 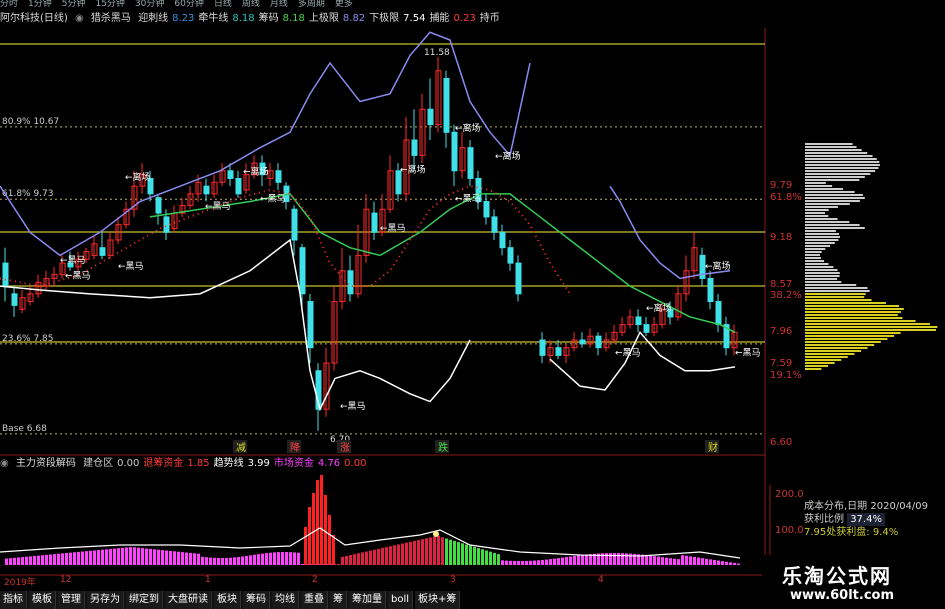 What do you see at coordinates (223, 4) in the screenshot?
I see `period-tab-6: 日线` at bounding box center [223, 4].